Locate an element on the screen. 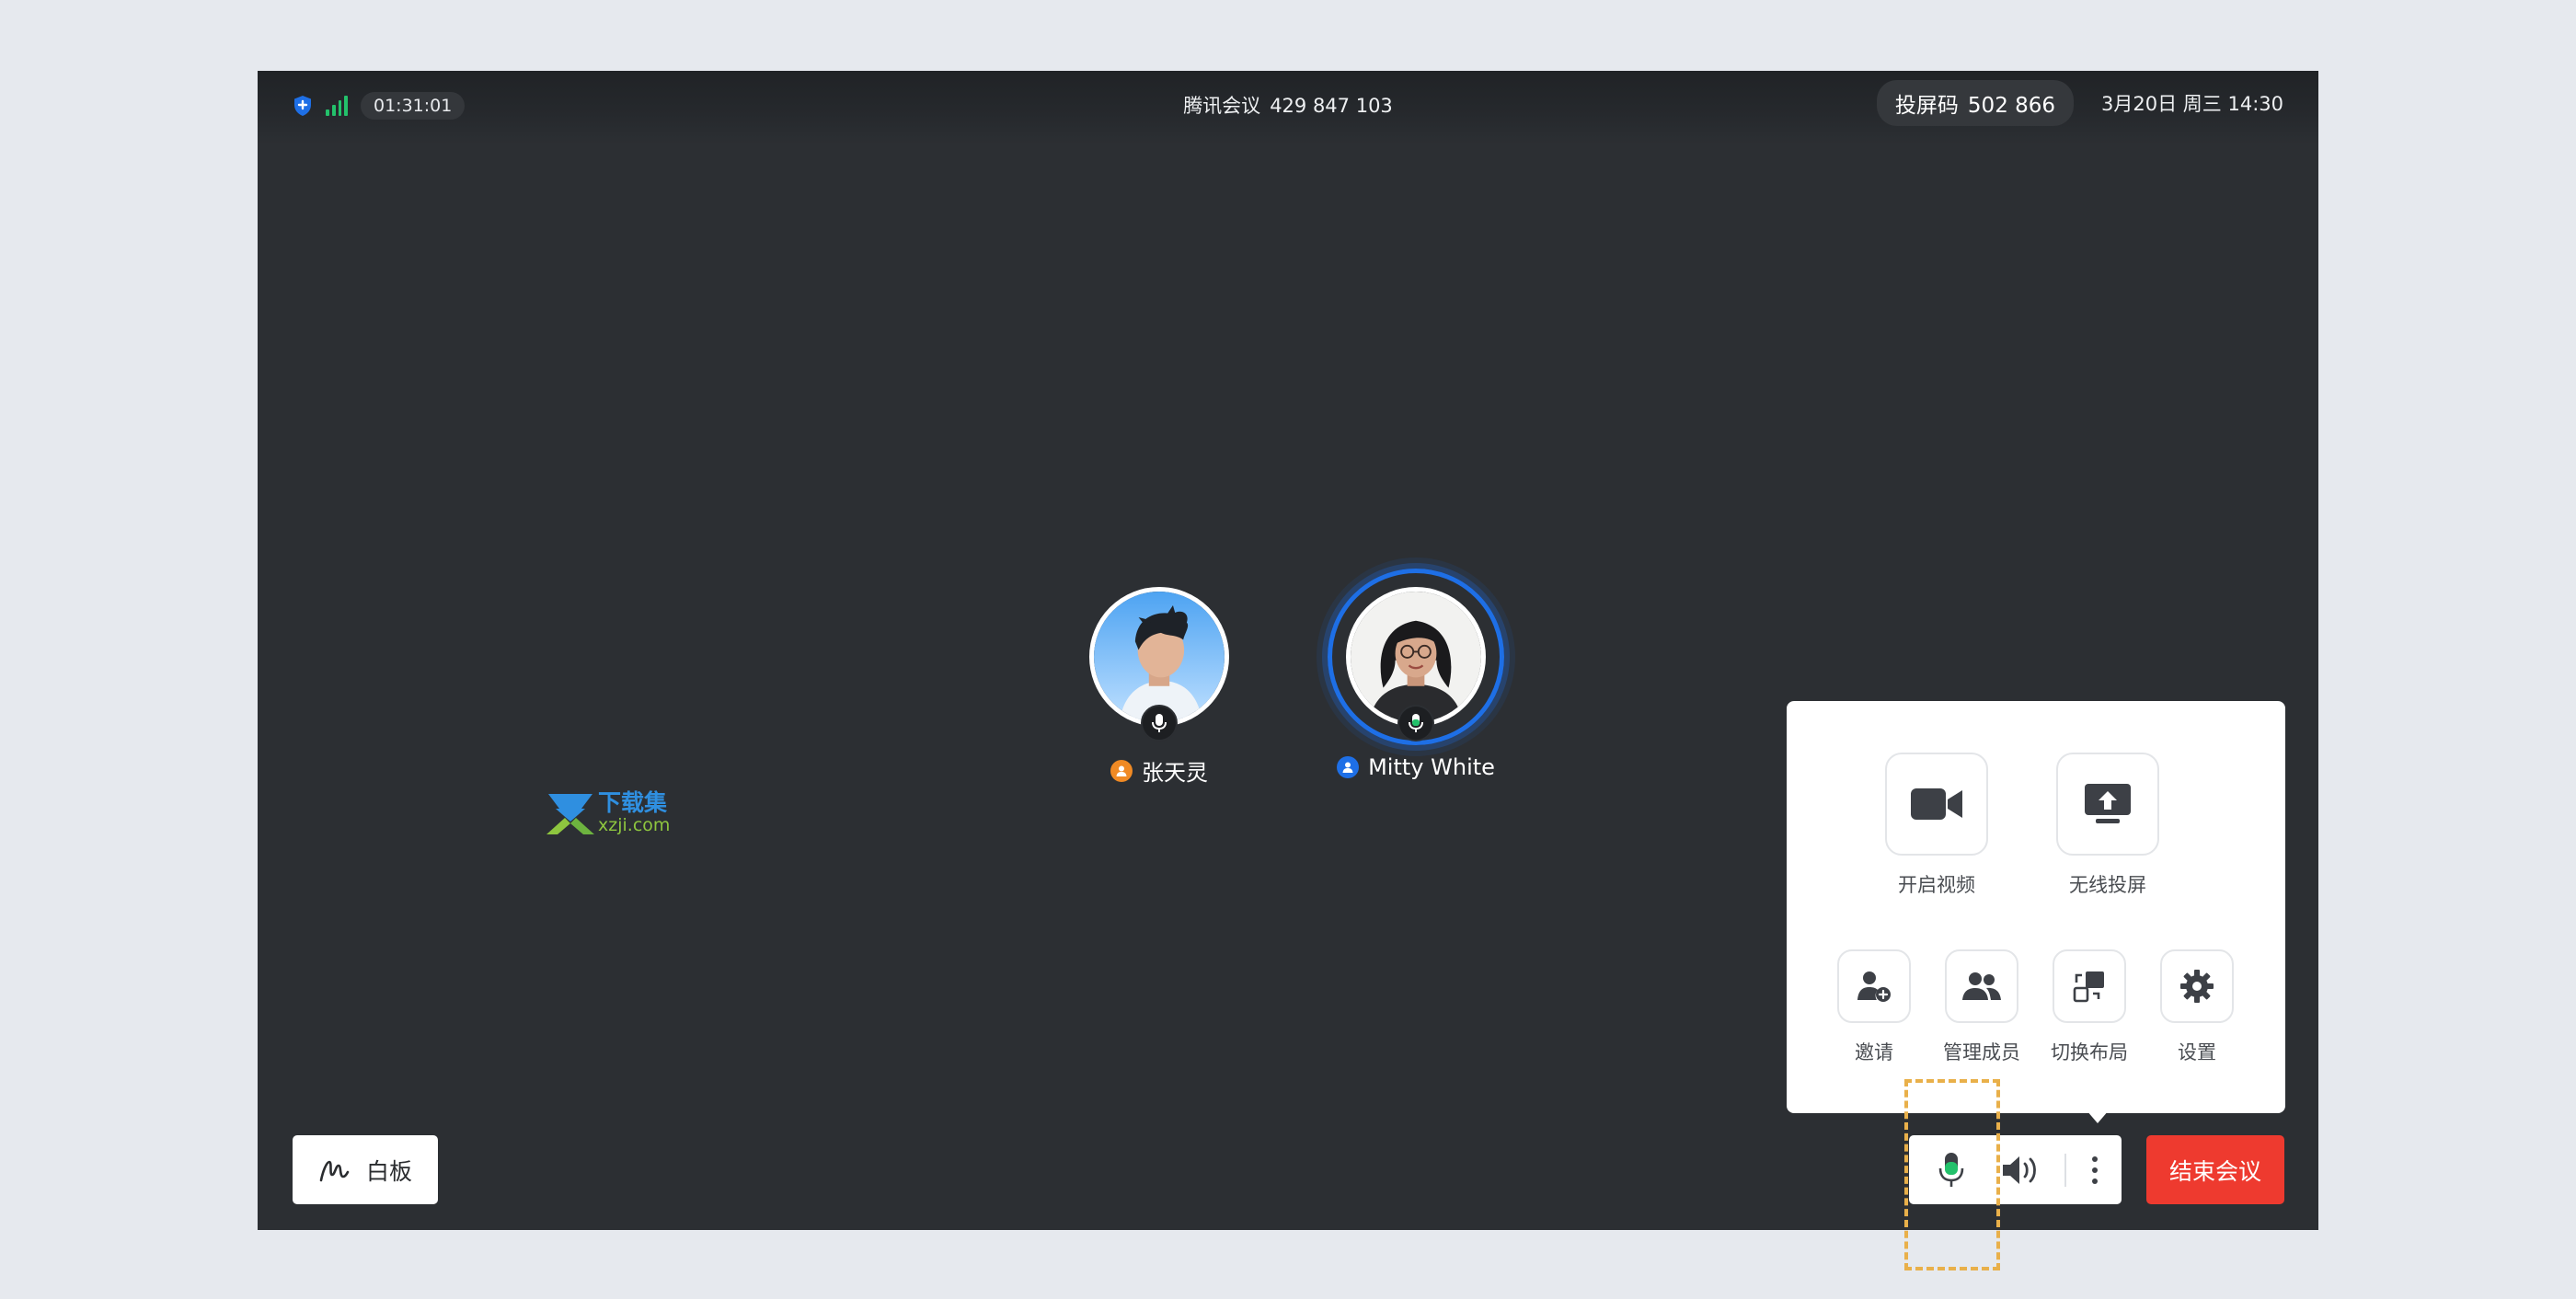 Image resolution: width=2576 pixels, height=1299 pixels. cast-code-value: 502 866 is located at coordinates (2011, 106).